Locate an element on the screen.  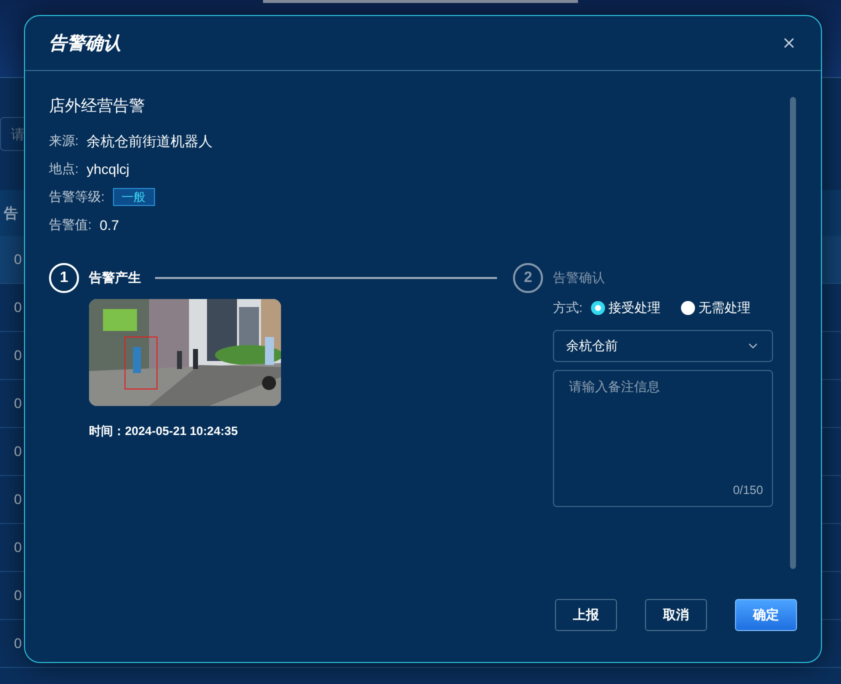
dialog-button: 上报 is located at coordinates (586, 615).